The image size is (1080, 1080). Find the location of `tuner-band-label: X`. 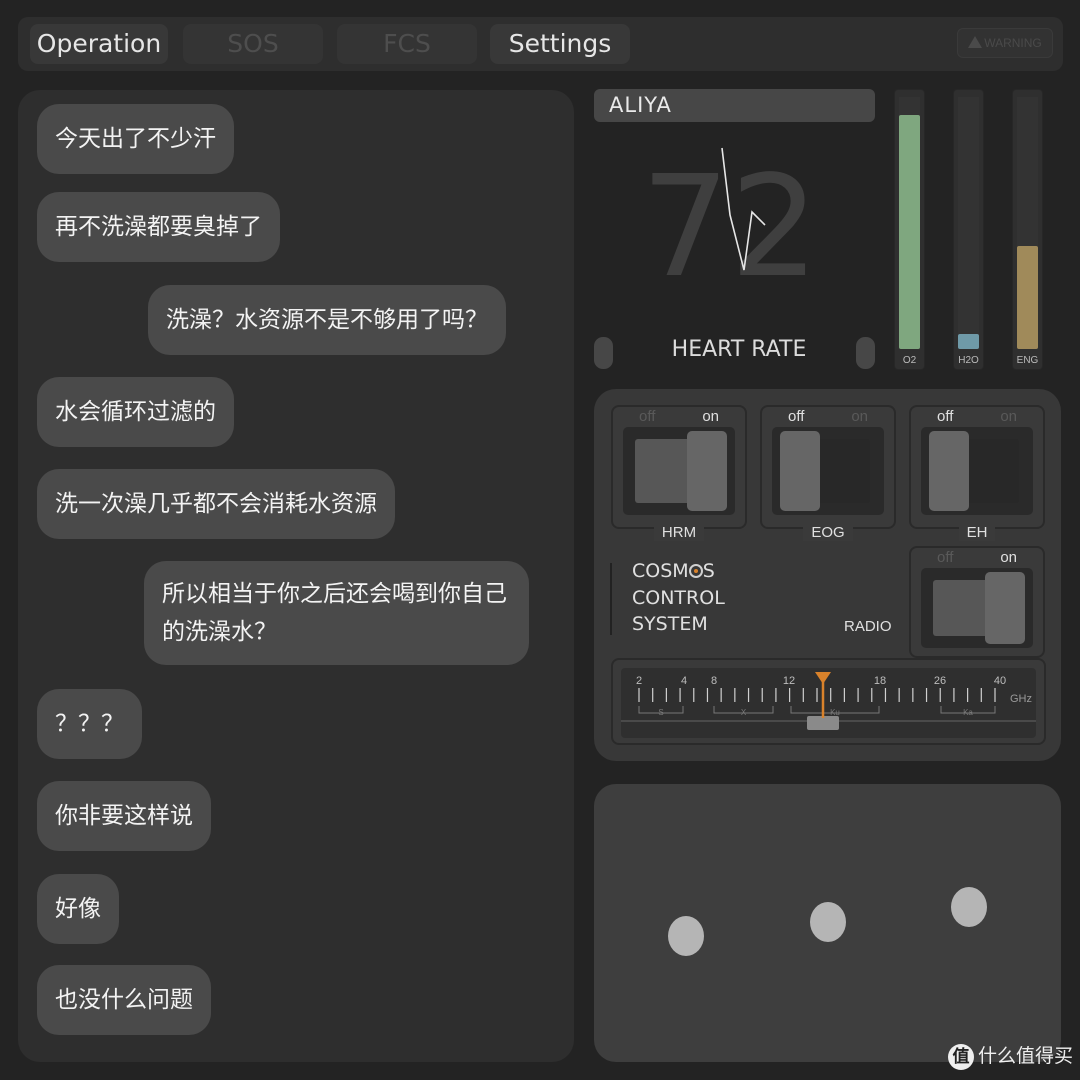

tuner-band-label: X is located at coordinates (744, 712).